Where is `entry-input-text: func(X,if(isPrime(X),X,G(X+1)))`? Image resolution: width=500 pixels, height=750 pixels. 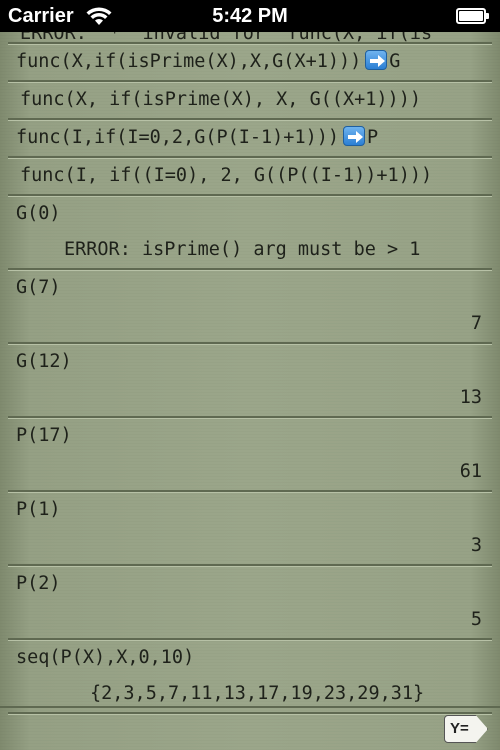
entry-input-text: func(X,if(isPrime(X),X,G(X+1))) is located at coordinates (189, 61).